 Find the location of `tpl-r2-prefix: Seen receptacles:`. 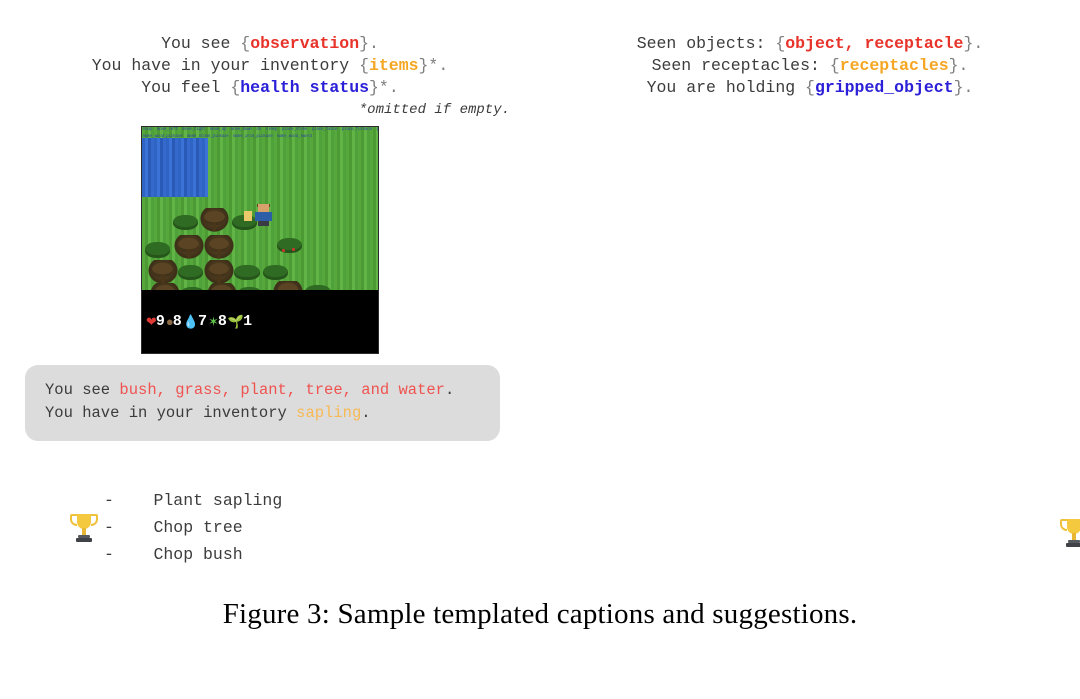

tpl-r2-prefix: Seen receptacles: is located at coordinates (740, 65).